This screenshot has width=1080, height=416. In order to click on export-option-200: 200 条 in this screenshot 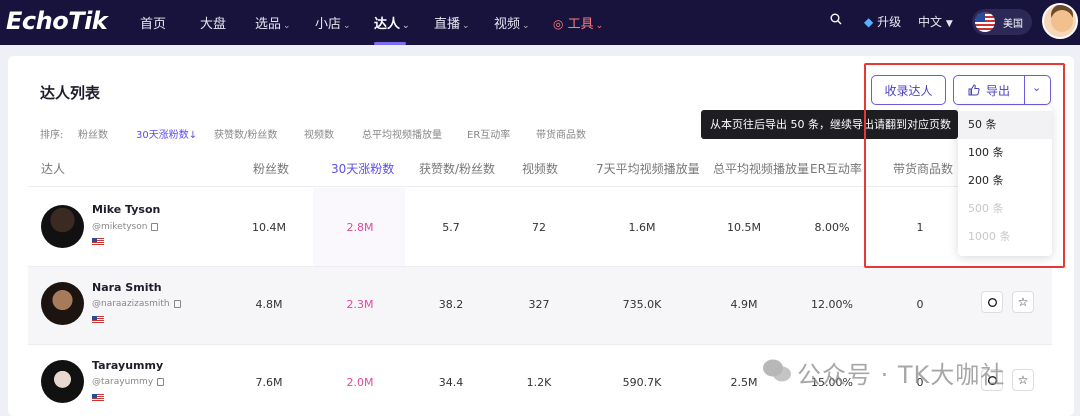, I will do `click(1005, 181)`.